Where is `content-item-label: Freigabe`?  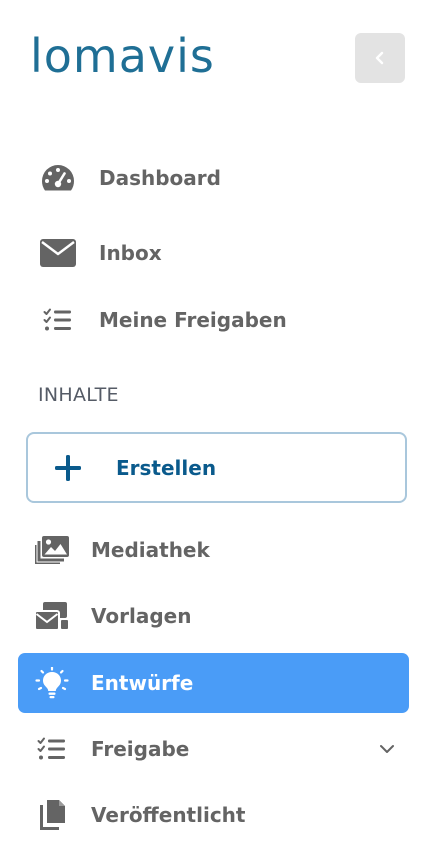
content-item-label: Freigabe is located at coordinates (140, 749).